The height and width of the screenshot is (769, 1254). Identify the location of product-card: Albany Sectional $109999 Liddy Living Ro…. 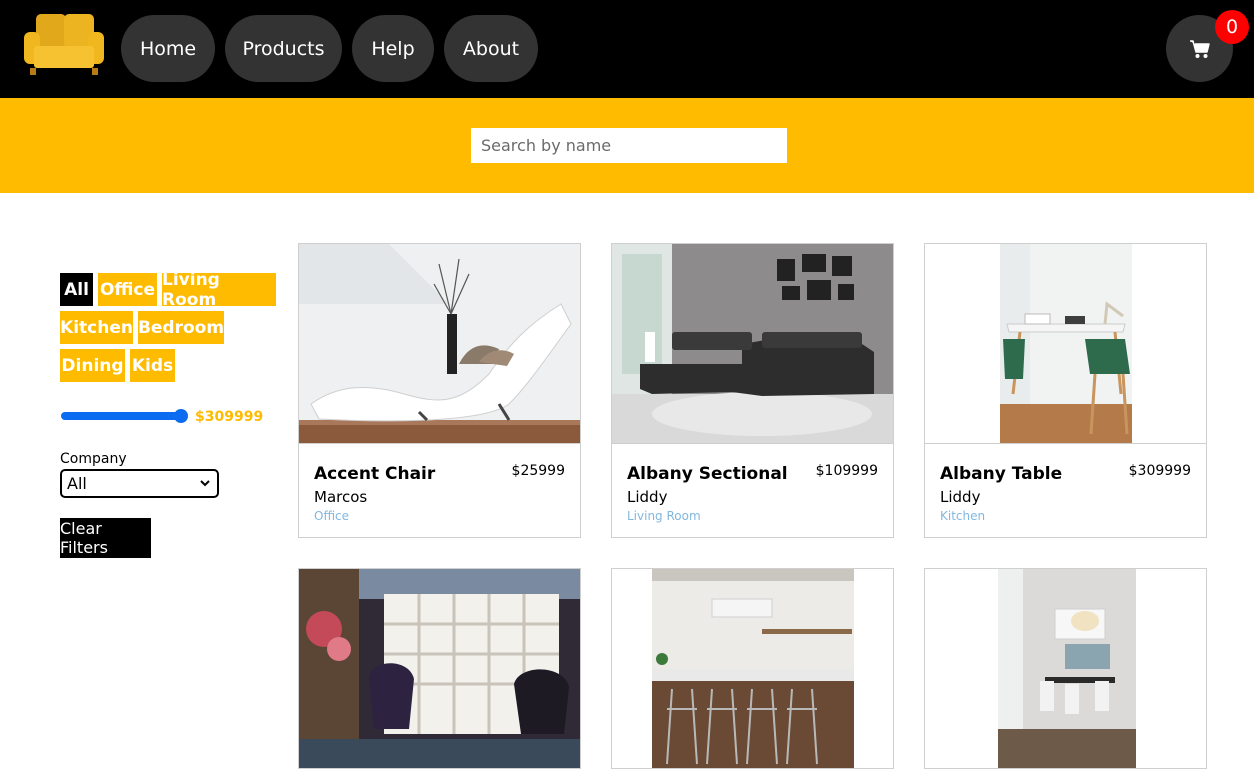
(752, 390).